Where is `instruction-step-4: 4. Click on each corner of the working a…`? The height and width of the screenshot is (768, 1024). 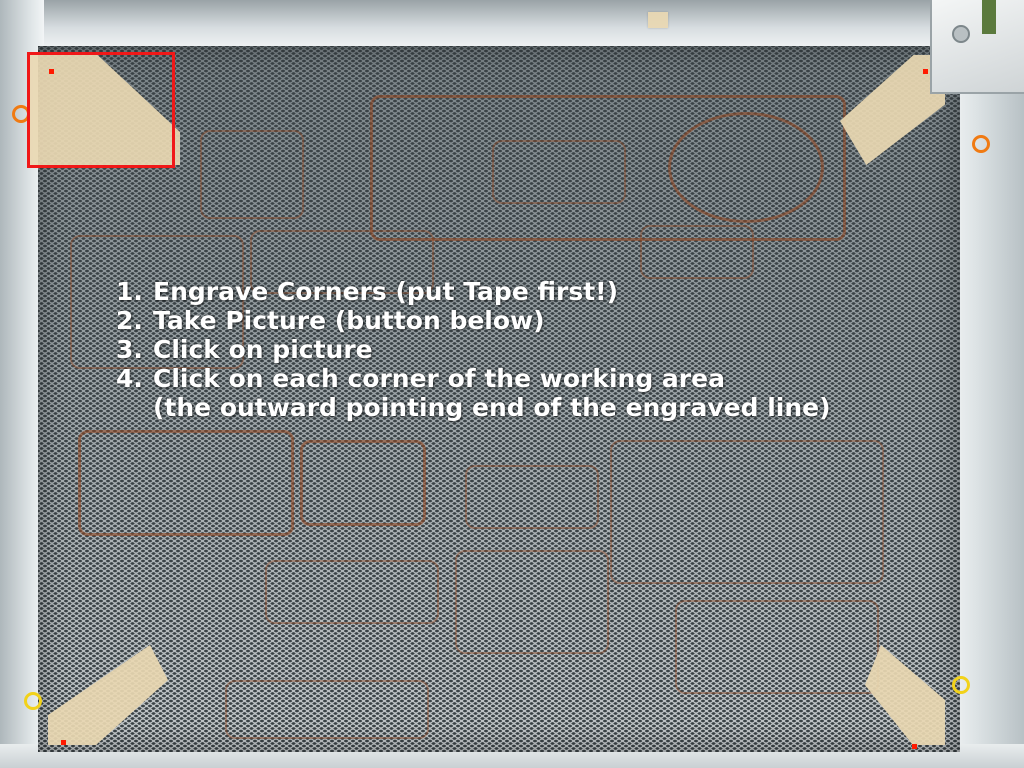 instruction-step-4: 4. Click on each corner of the working a… is located at coordinates (536, 378).